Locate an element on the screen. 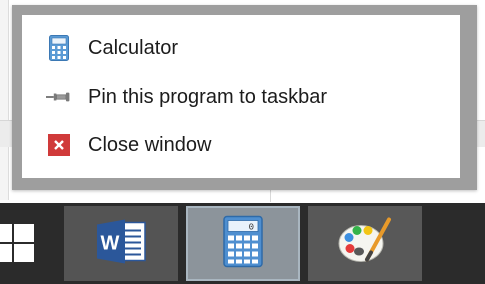 This screenshot has height=284, width=485. jump-list-item-label: Pin this program to taskbar is located at coordinates (207, 96).